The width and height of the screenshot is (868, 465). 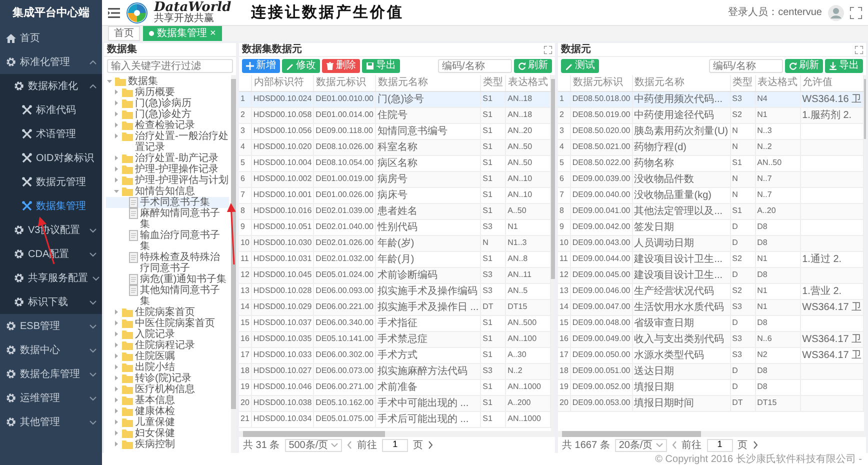 What do you see at coordinates (167, 158) in the screenshot?
I see `tree-item: 治疗处置-助产记录` at bounding box center [167, 158].